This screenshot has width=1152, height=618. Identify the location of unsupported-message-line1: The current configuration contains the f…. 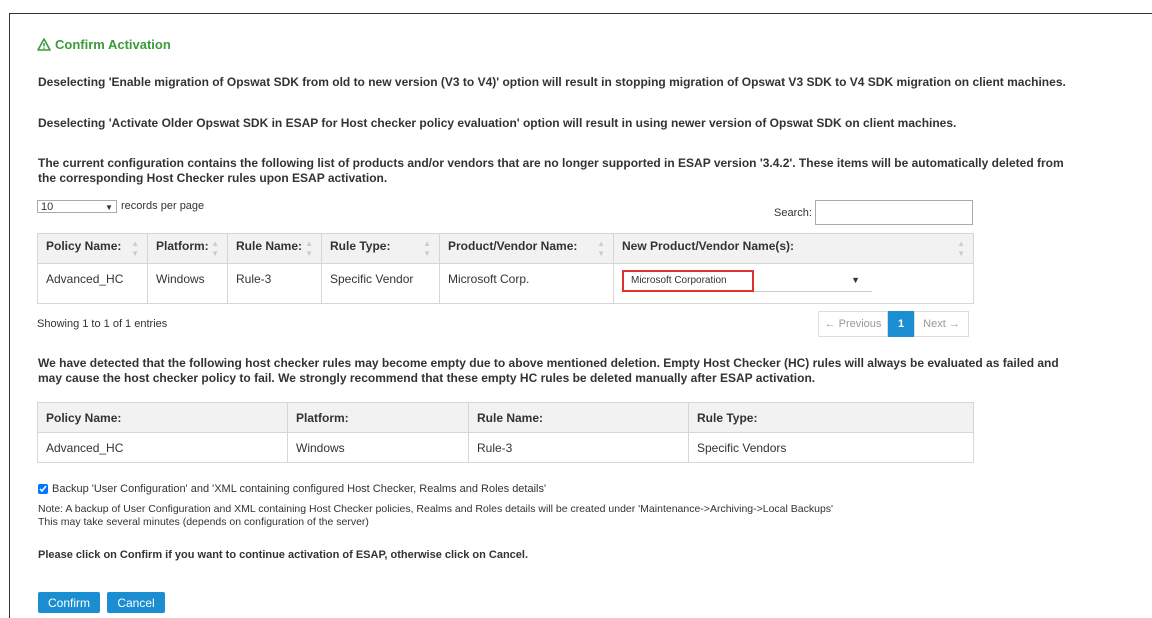
(551, 163).